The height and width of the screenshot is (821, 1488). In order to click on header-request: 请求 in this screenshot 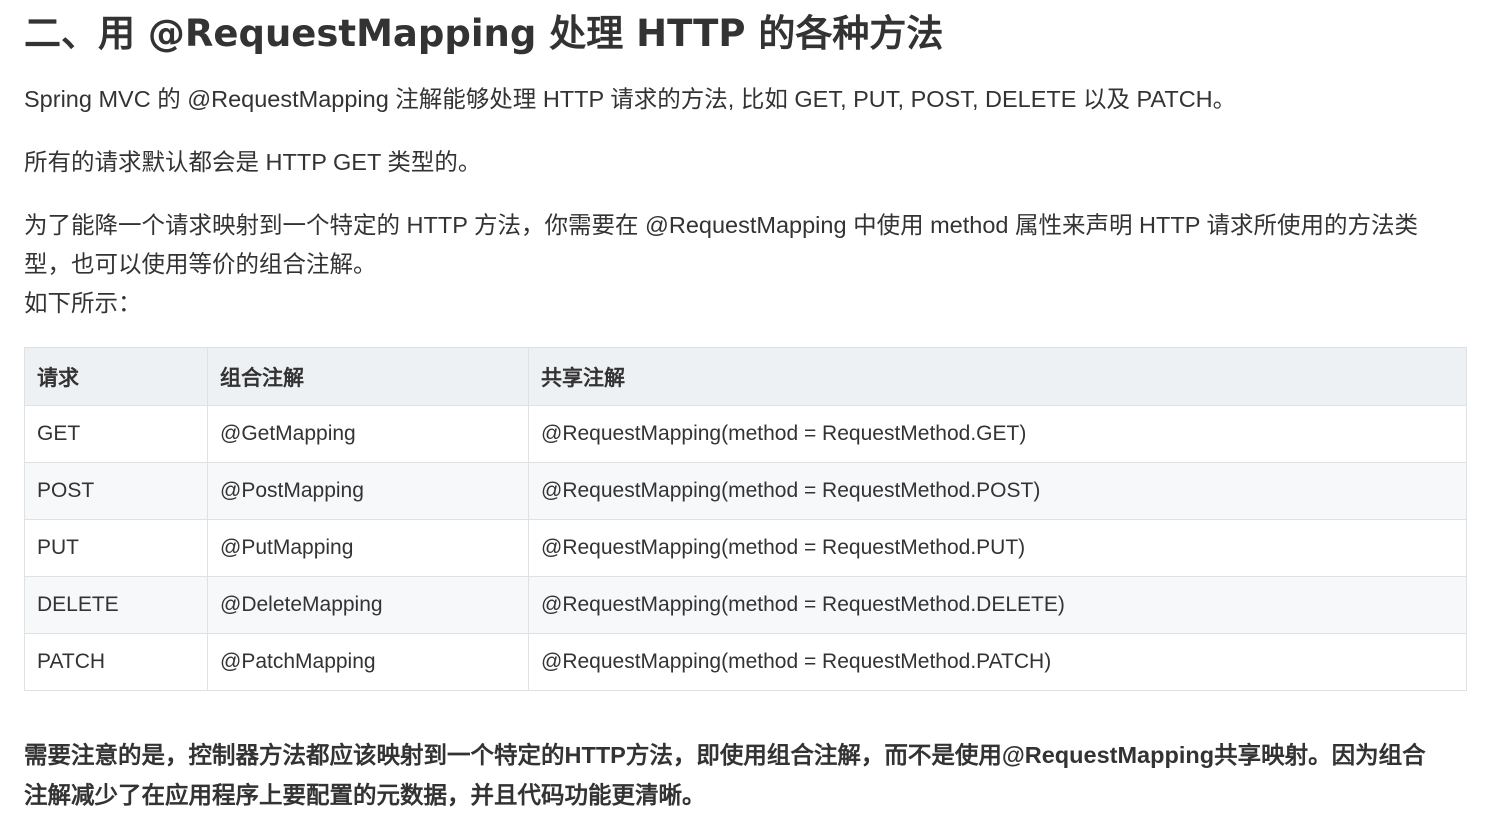, I will do `click(116, 376)`.